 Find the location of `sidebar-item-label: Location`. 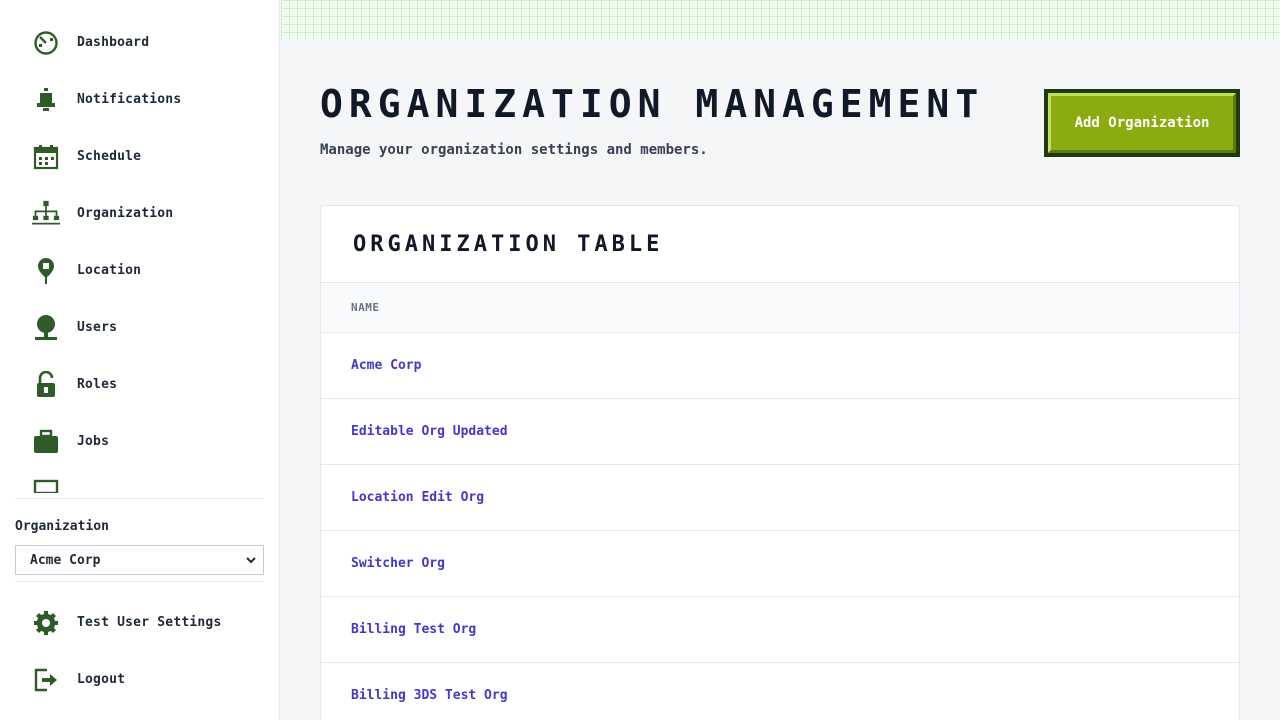

sidebar-item-label: Location is located at coordinates (109, 270).